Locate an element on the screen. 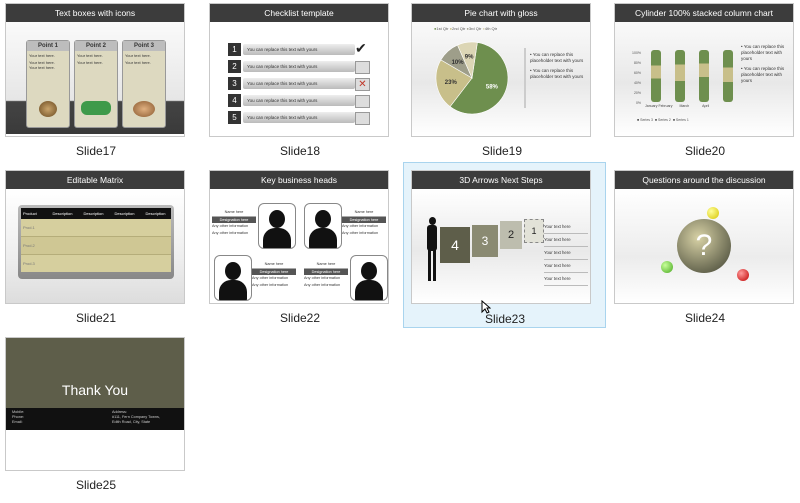  question-mark-icon: ? is located at coordinates (704, 246).